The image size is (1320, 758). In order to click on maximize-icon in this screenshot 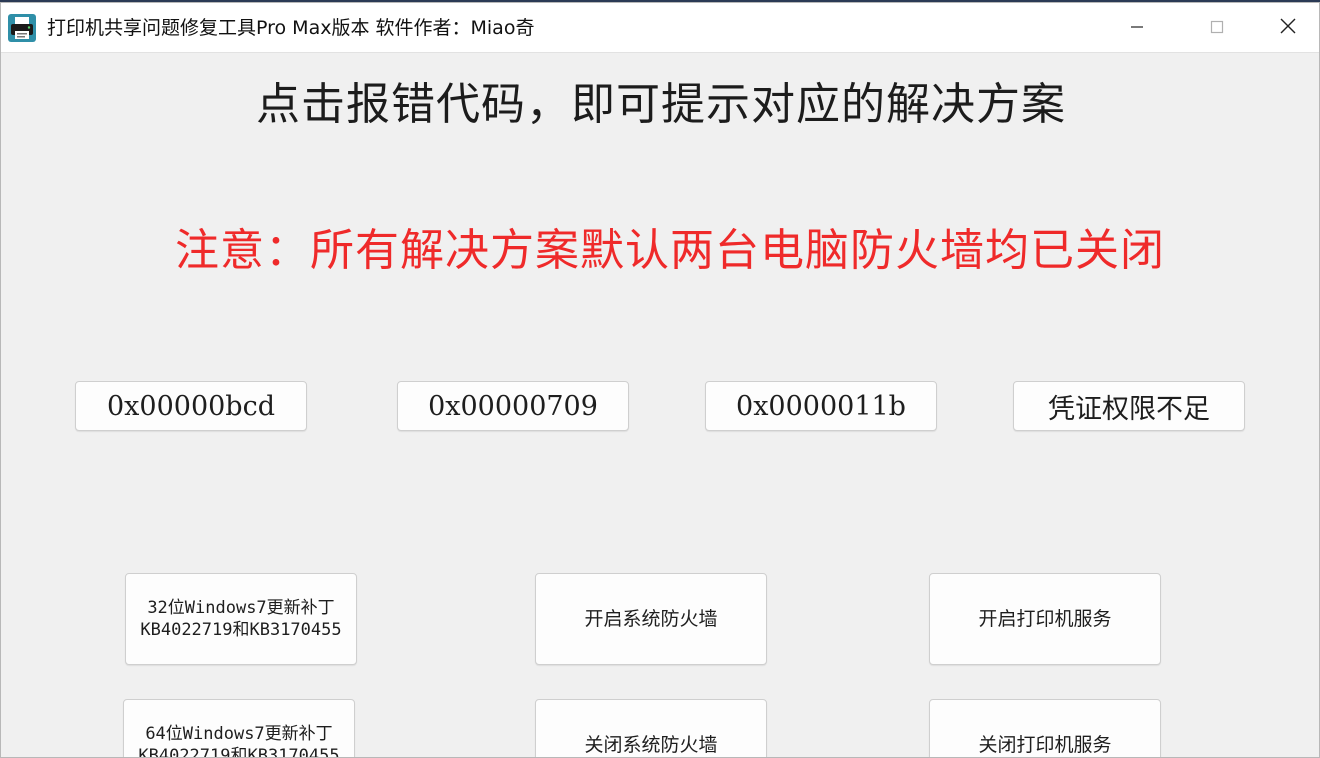, I will do `click(1217, 28)`.